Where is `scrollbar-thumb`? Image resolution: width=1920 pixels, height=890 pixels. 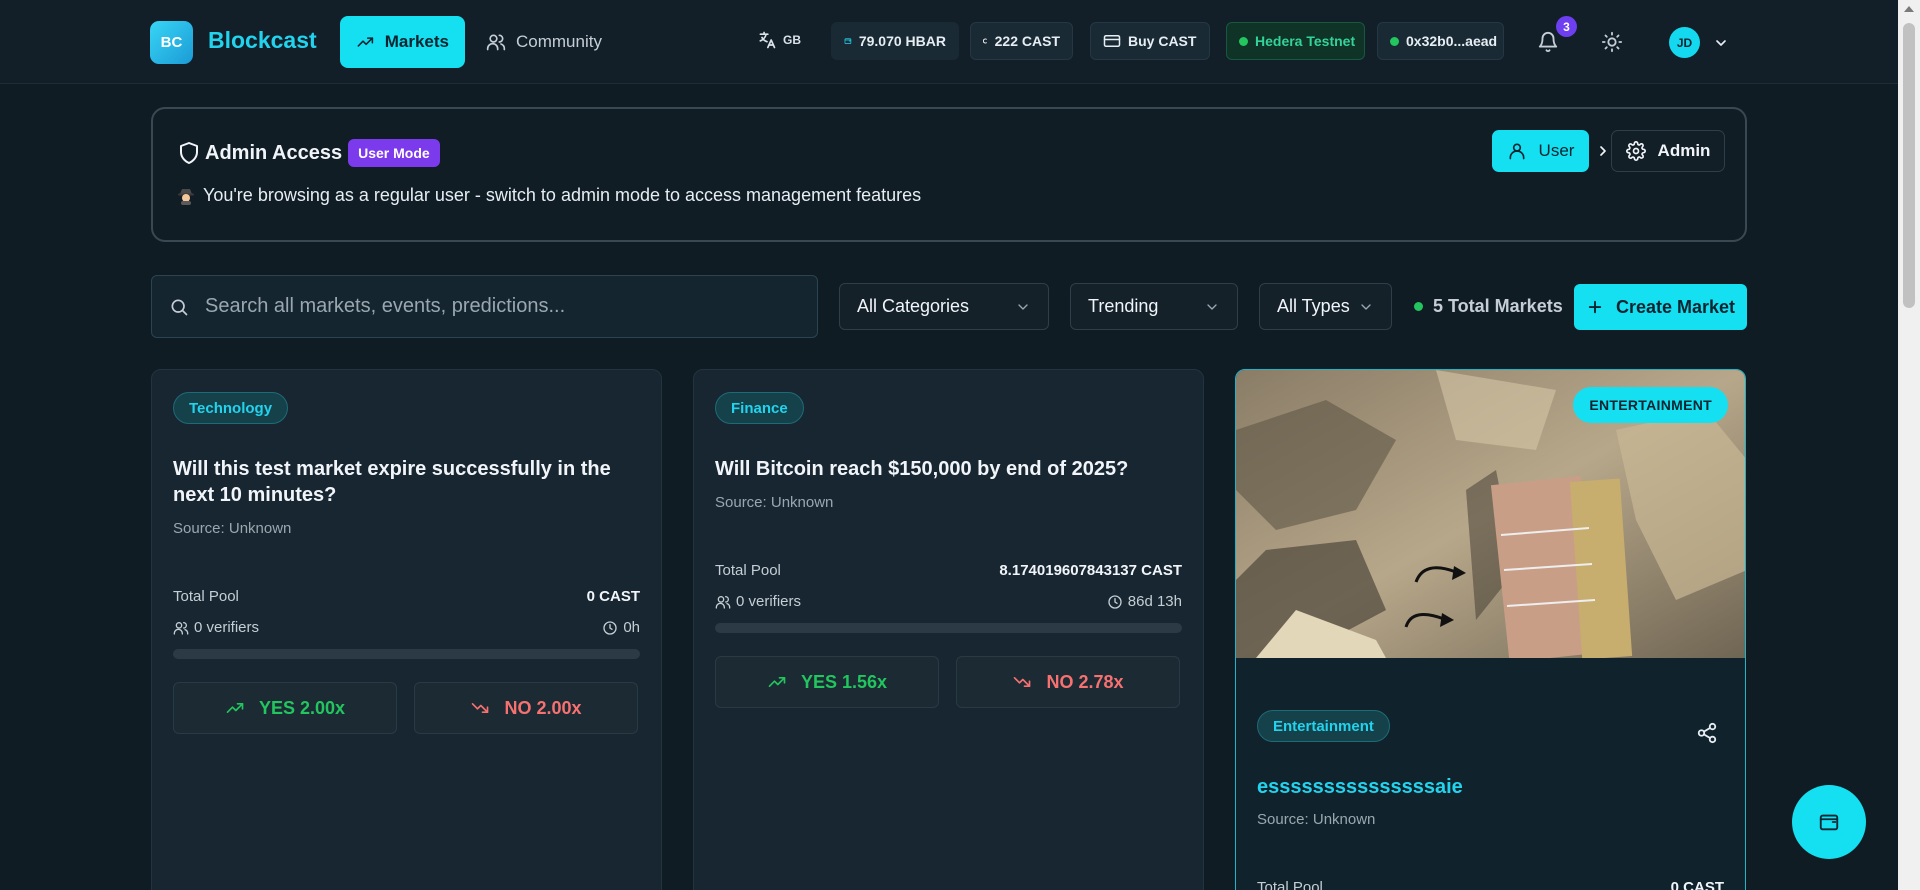 scrollbar-thumb is located at coordinates (1909, 165).